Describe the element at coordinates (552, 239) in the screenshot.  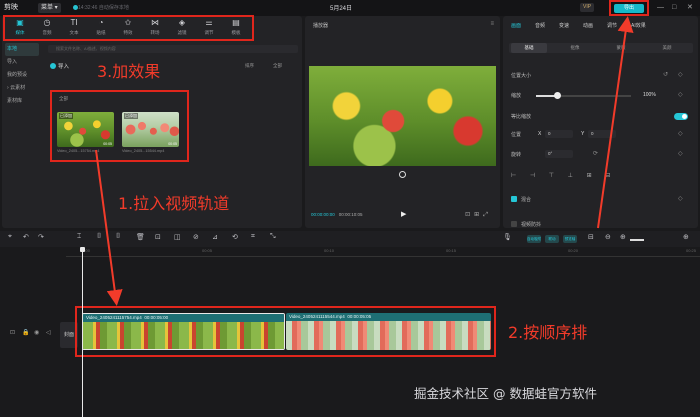
I see `link-toggle: 联动` at that location.